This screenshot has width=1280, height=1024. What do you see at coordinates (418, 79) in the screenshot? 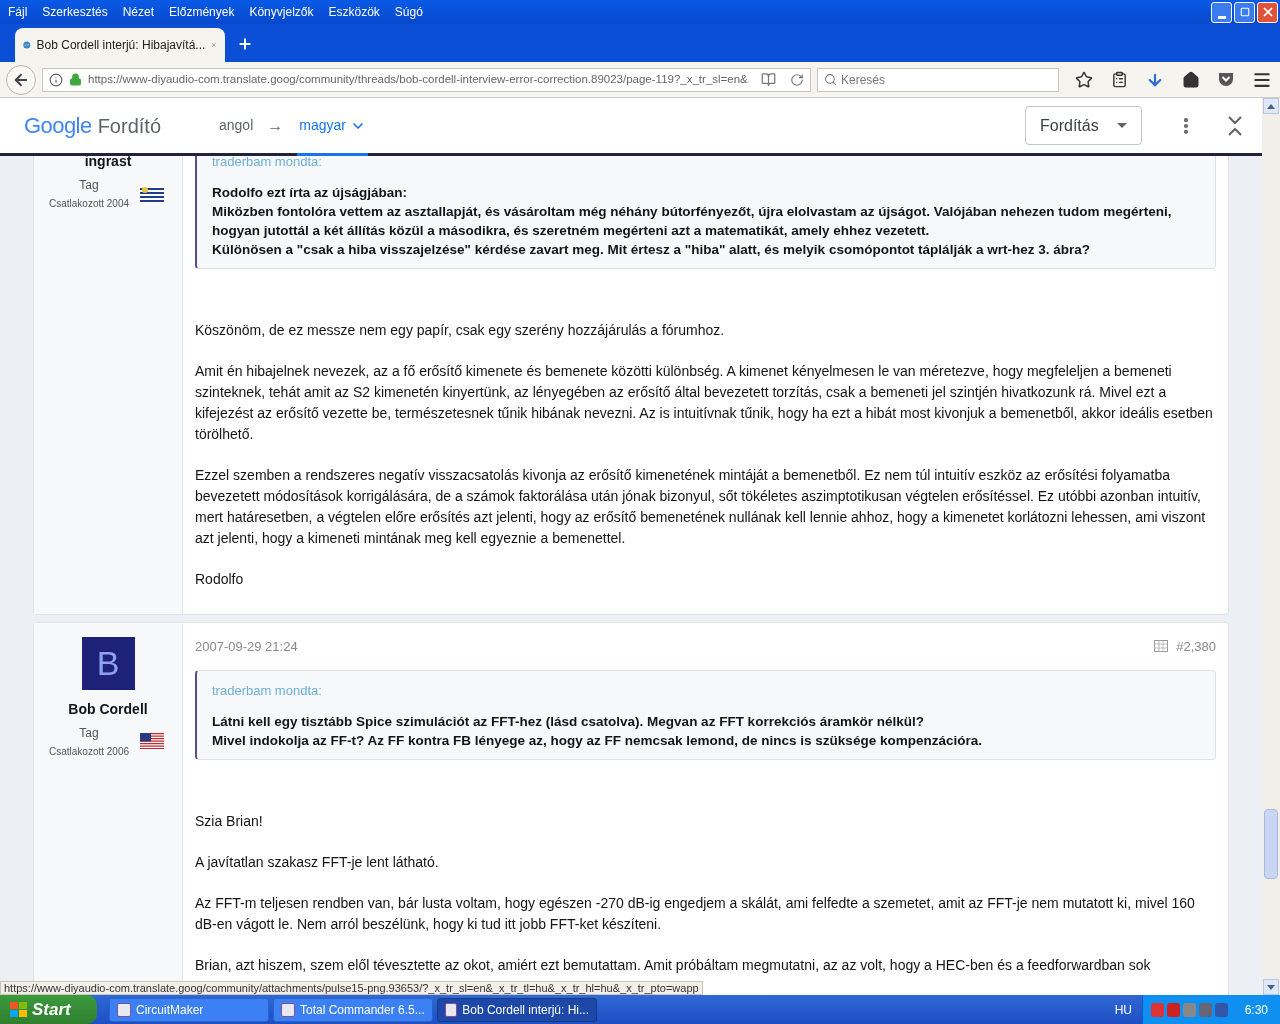
I see `url-text: https://www-diyaudio-com.translate.goog/community/threads/bob-cordell-interview-error-correction.89023/page-119?_x_tr_sl=en&` at bounding box center [418, 79].